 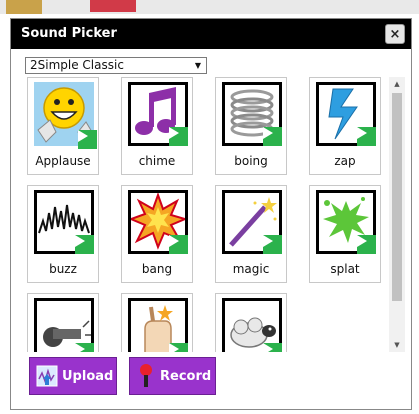 What do you see at coordinates (251, 269) in the screenshot?
I see `sound-label: magic` at bounding box center [251, 269].